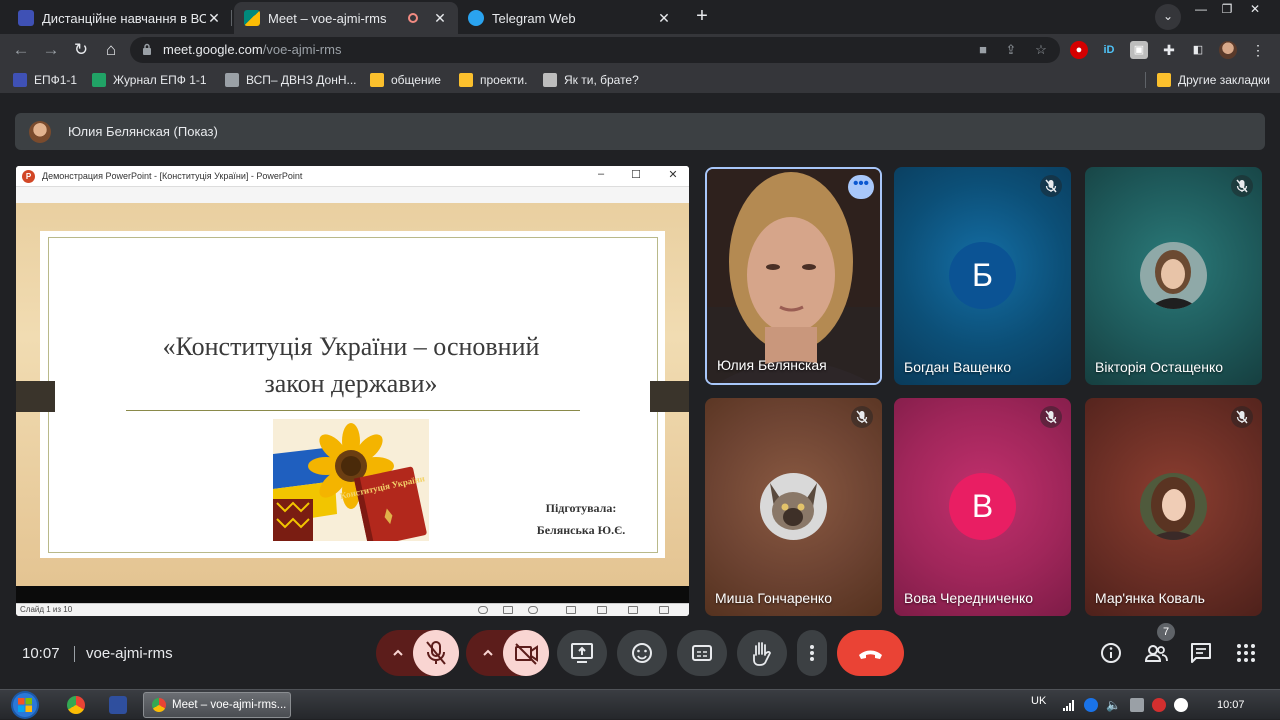  What do you see at coordinates (1198, 50) in the screenshot?
I see `side-panel-icon: ◧` at bounding box center [1198, 50].